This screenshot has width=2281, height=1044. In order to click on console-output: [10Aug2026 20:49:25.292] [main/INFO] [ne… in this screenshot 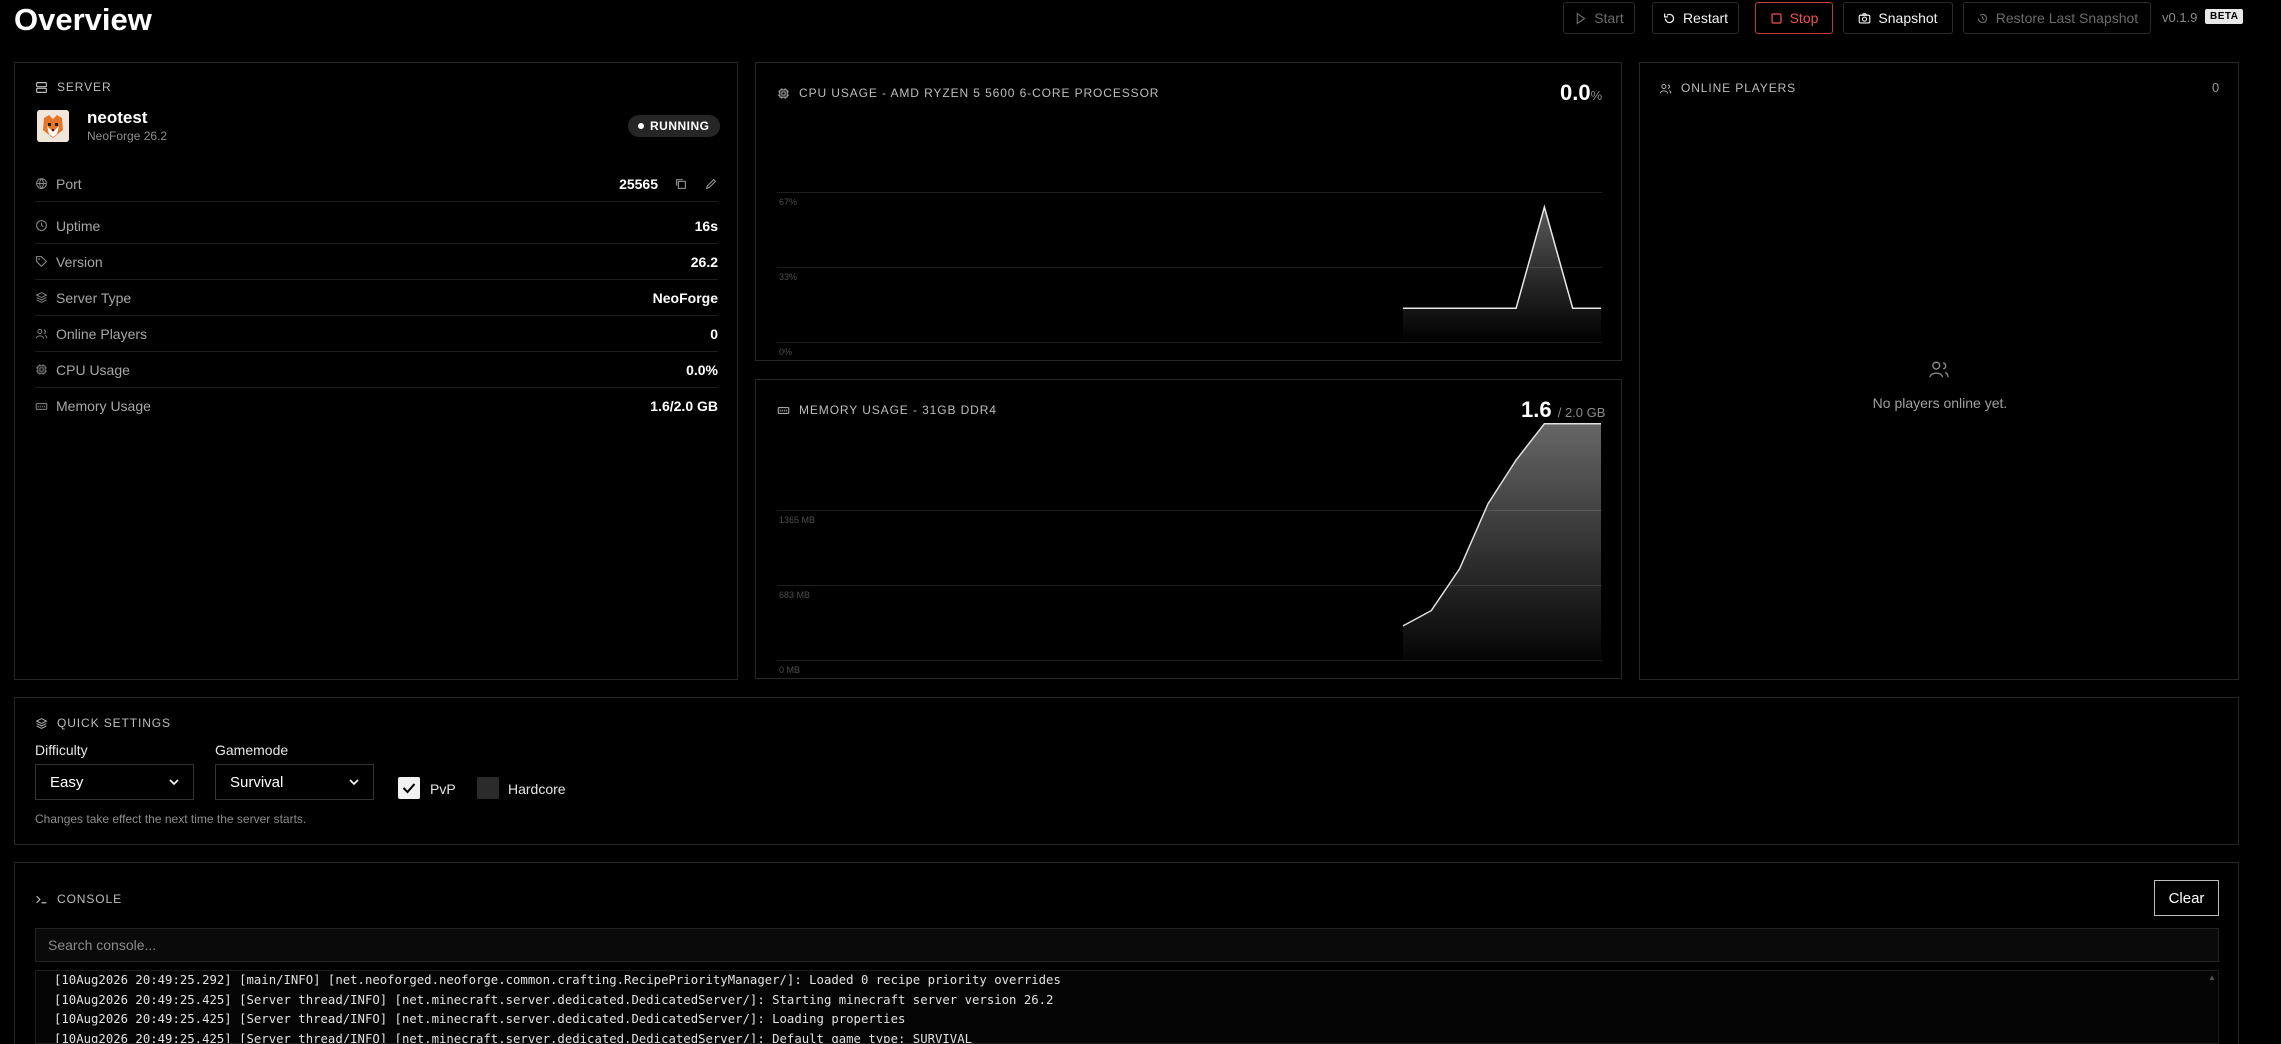, I will do `click(1127, 1007)`.